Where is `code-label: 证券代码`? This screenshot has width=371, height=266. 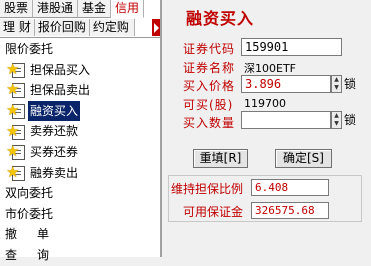
code-label: 证券代码 is located at coordinates (209, 49).